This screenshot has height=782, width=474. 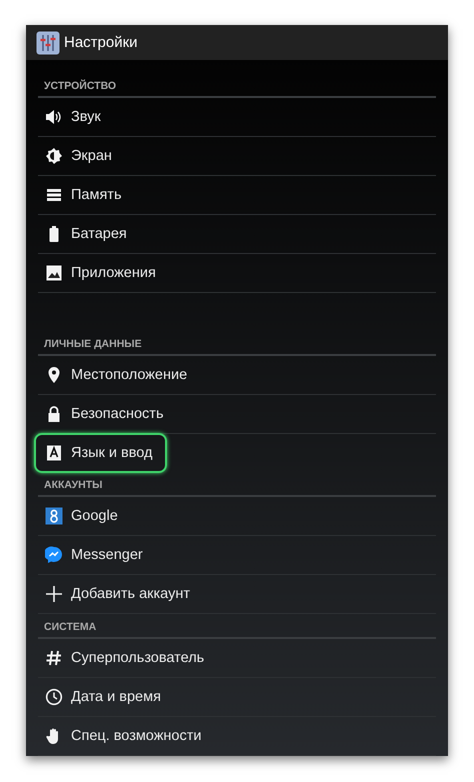 I want to click on settings-item: Google, so click(x=237, y=516).